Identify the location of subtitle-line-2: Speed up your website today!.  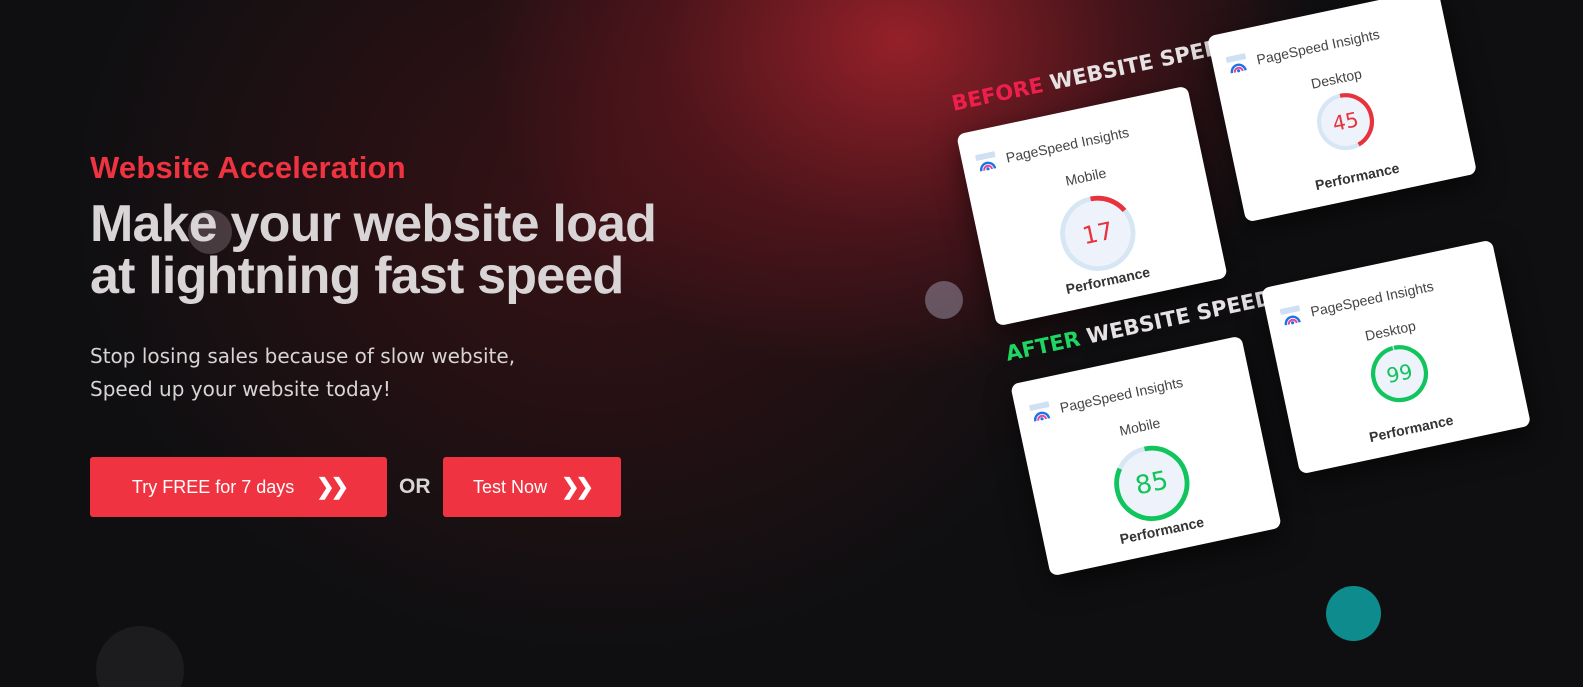
(240, 389).